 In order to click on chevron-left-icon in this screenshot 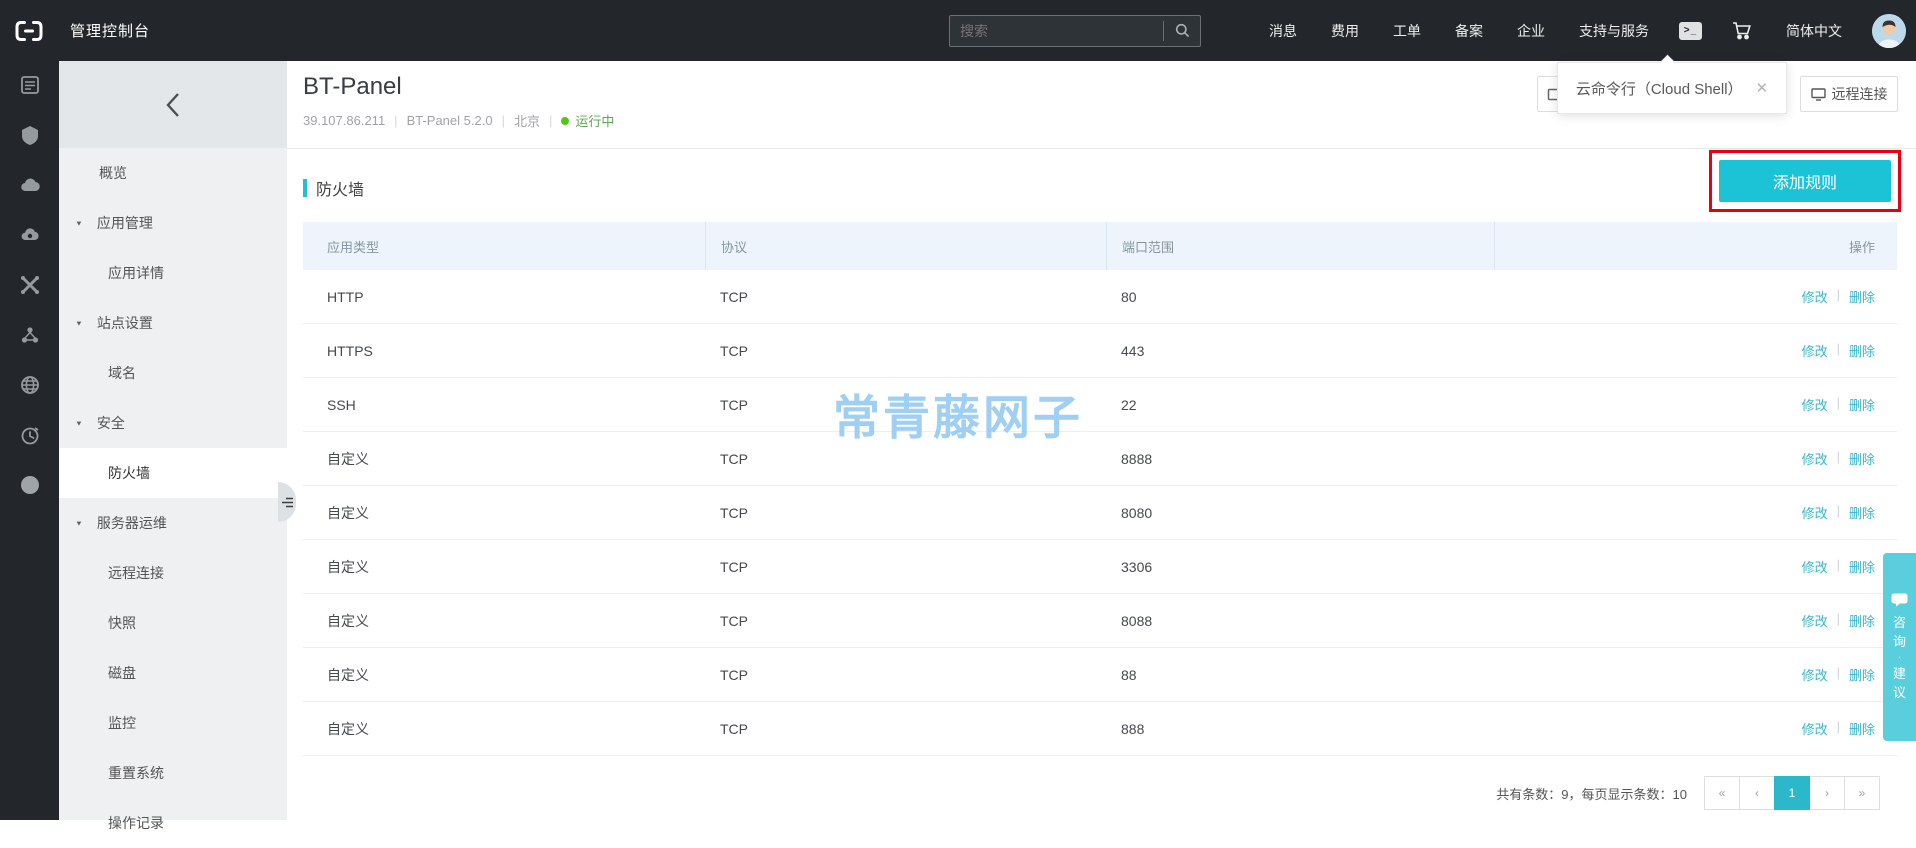, I will do `click(172, 104)`.